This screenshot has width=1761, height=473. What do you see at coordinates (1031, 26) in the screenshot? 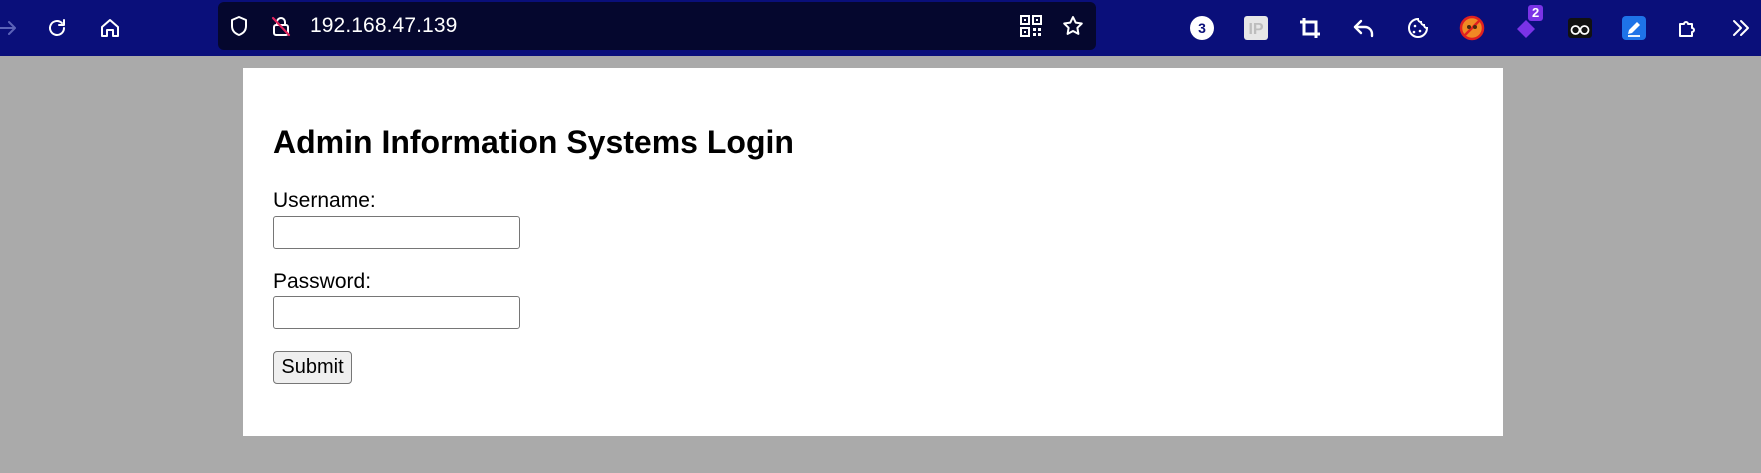
I see `qr-code-icon` at bounding box center [1031, 26].